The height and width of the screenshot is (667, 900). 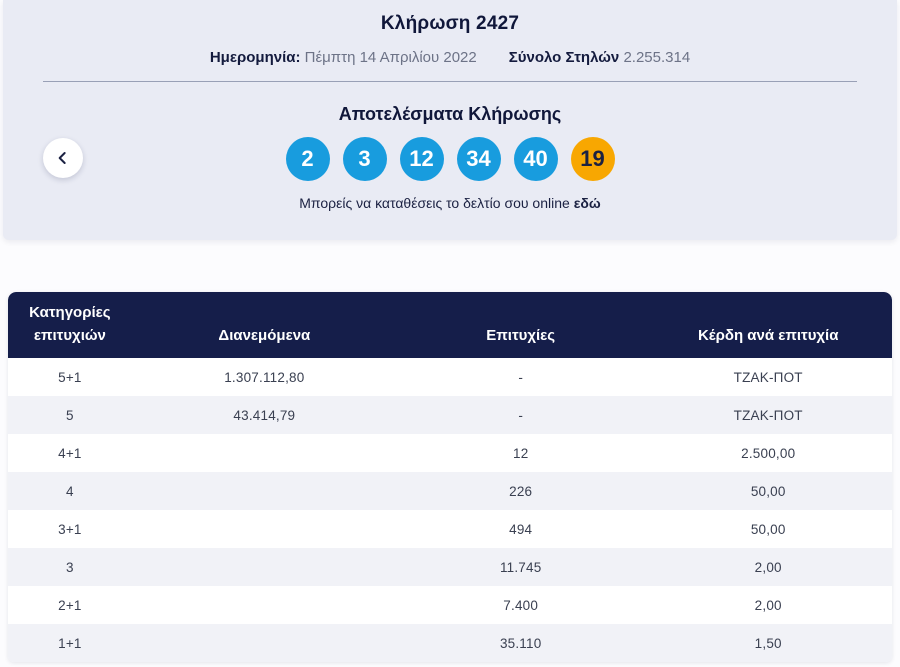 I want to click on table-row: 5 43.414,79 - ΤΖΑΚ-ΠΟΤ, so click(x=450, y=415).